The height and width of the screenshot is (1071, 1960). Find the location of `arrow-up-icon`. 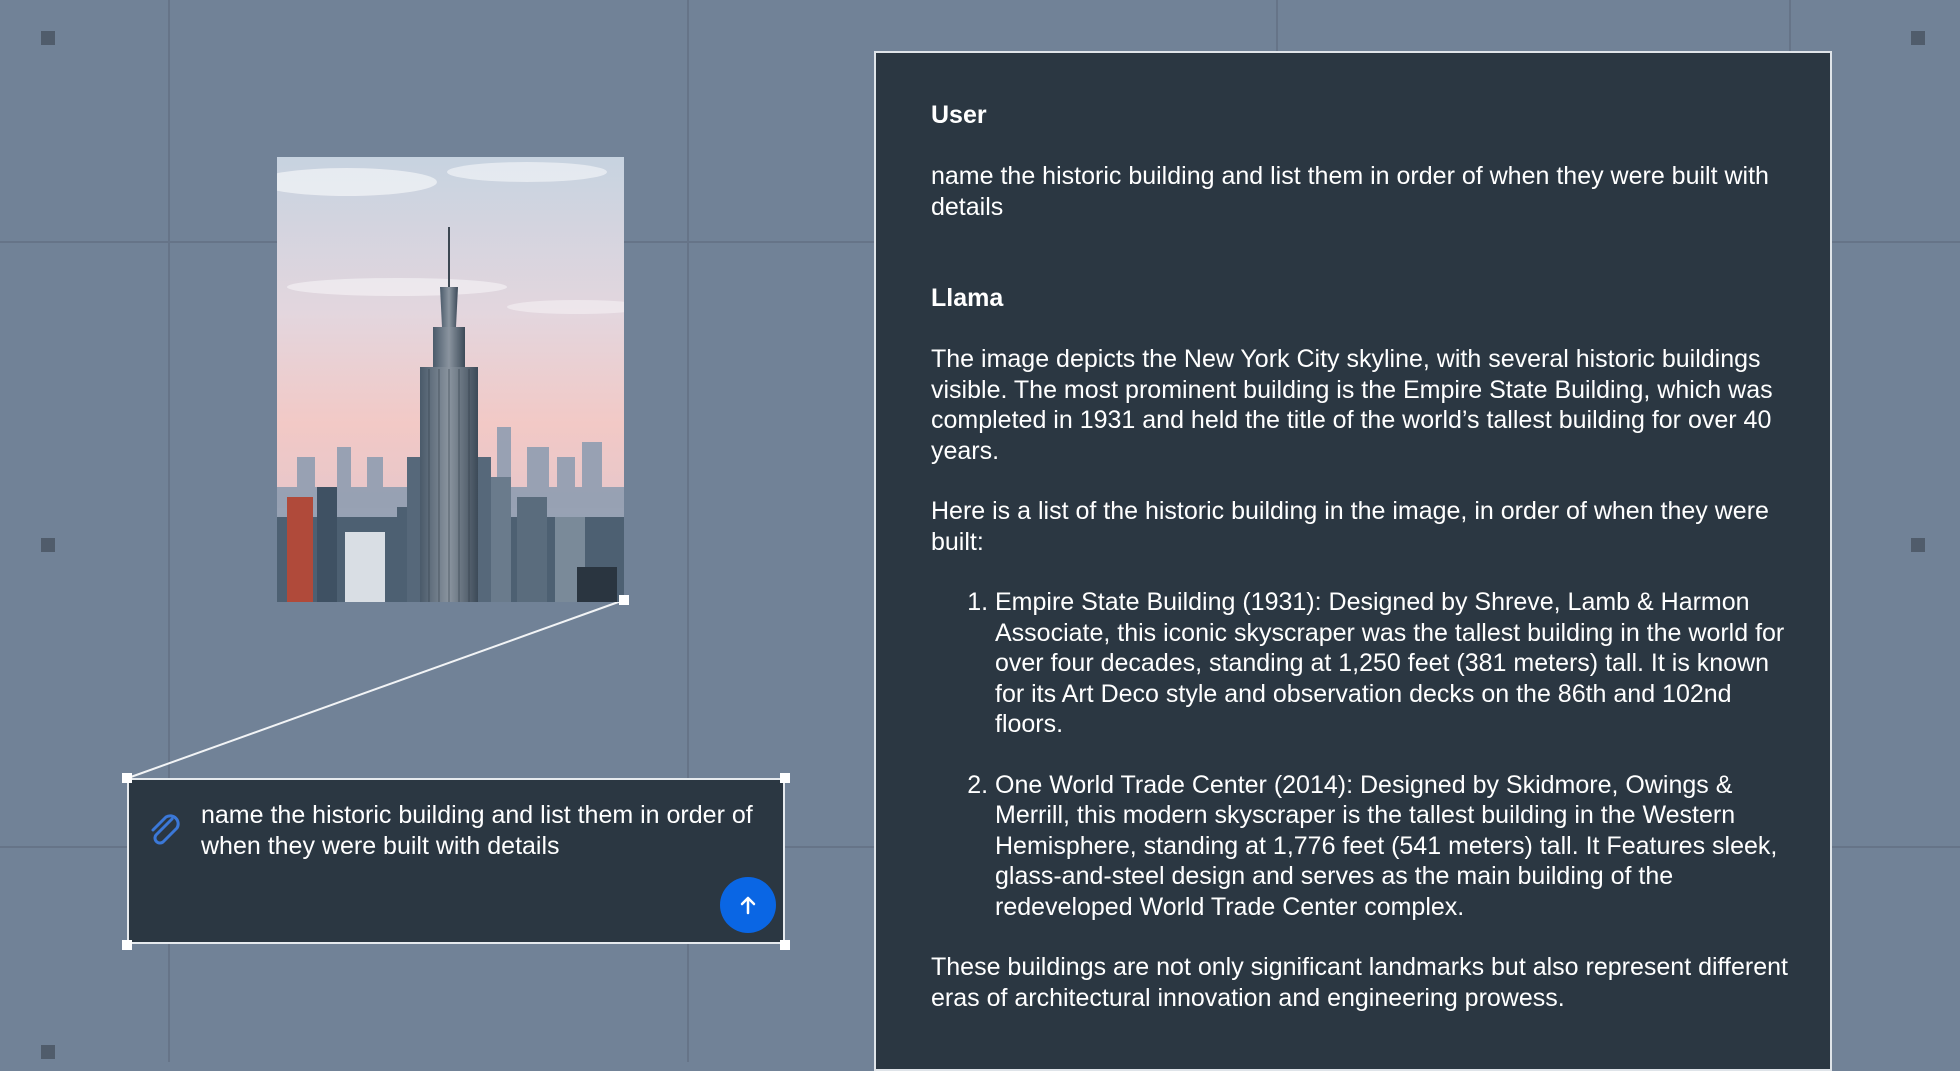

arrow-up-icon is located at coordinates (748, 905).